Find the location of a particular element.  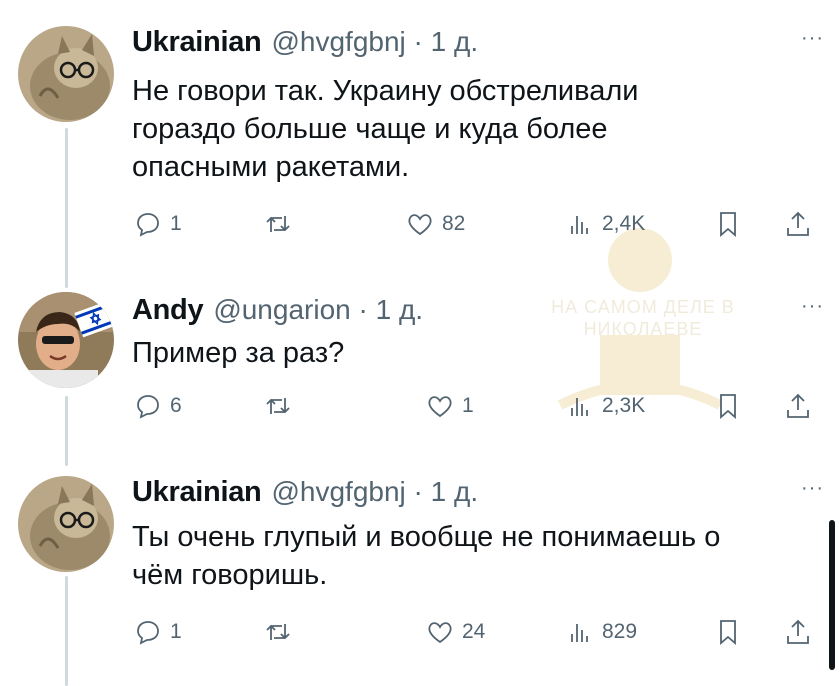

views-button: 829 is located at coordinates (600, 632).